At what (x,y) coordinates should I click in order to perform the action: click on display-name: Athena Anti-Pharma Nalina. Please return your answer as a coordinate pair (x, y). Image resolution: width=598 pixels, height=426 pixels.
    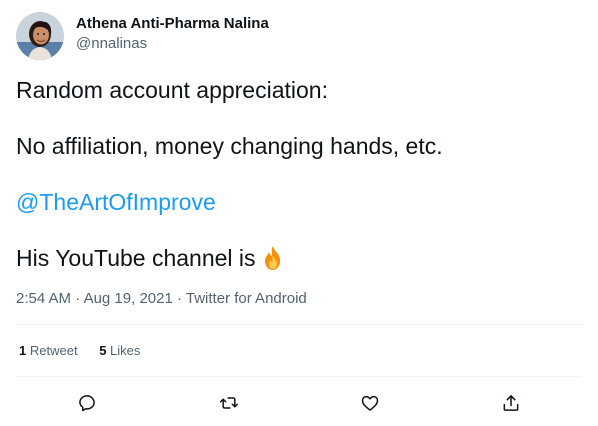
    Looking at the image, I should click on (172, 24).